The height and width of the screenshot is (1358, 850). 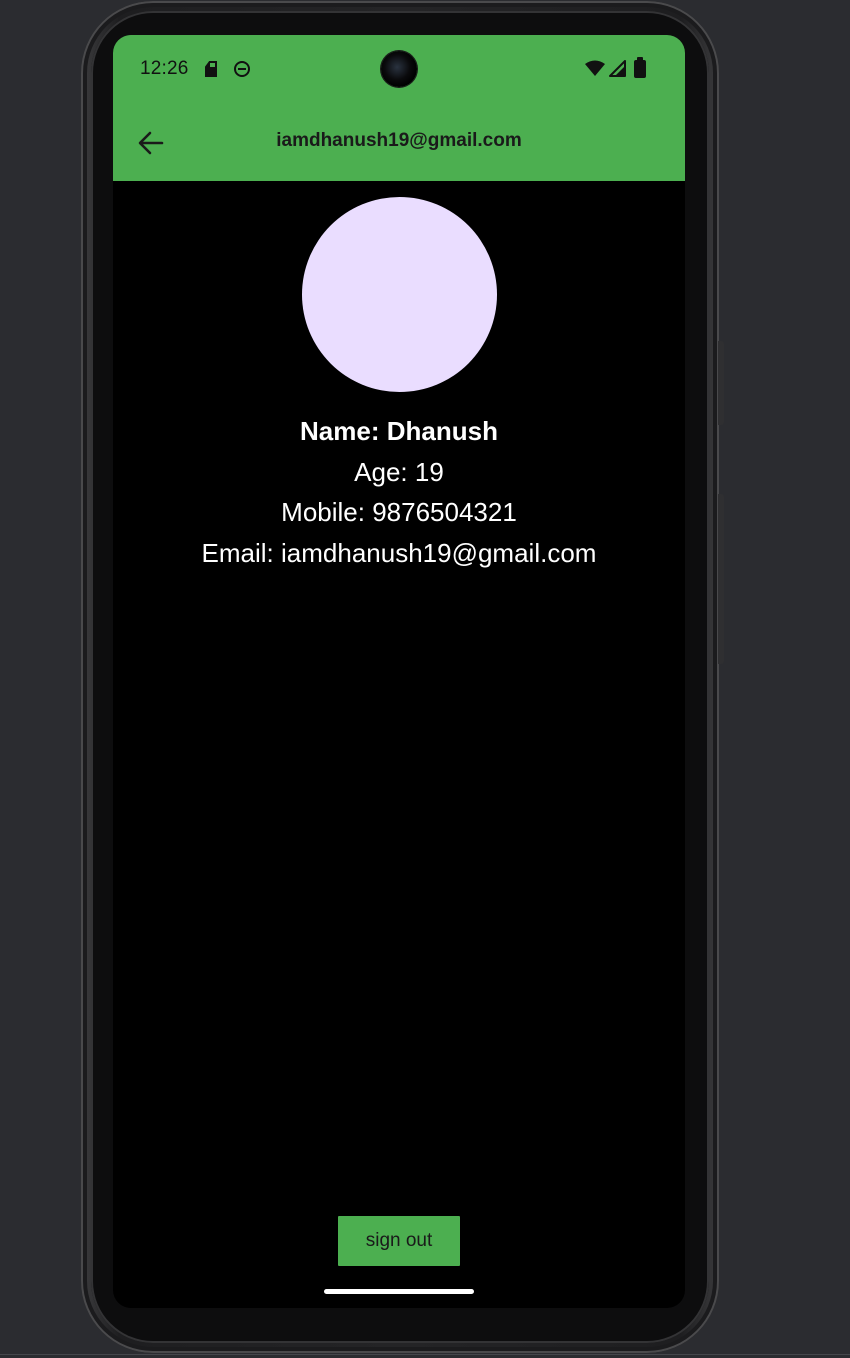 I want to click on status-bar: 12:26, so click(x=399, y=70).